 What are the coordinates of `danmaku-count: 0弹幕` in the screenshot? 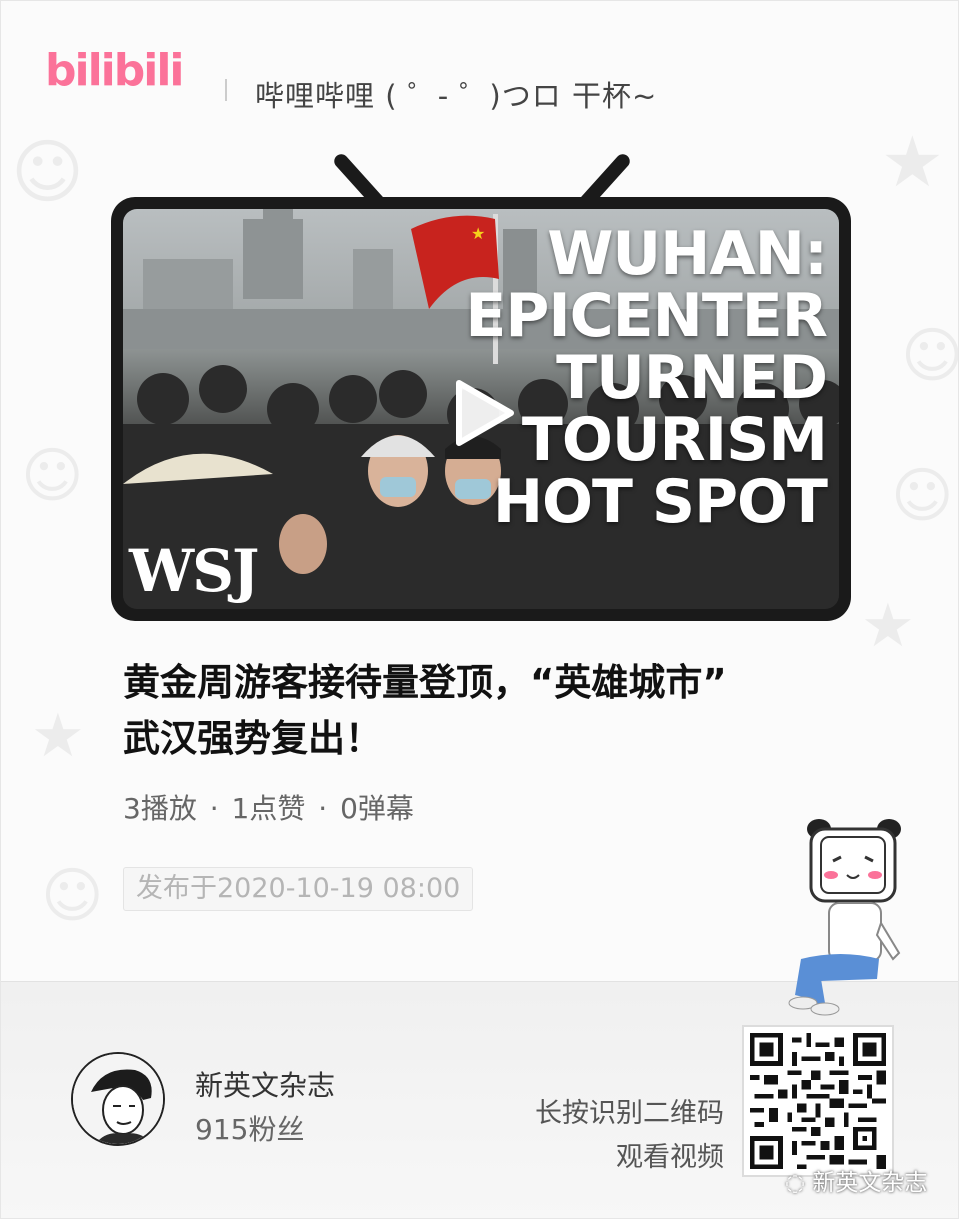 It's located at (377, 808).